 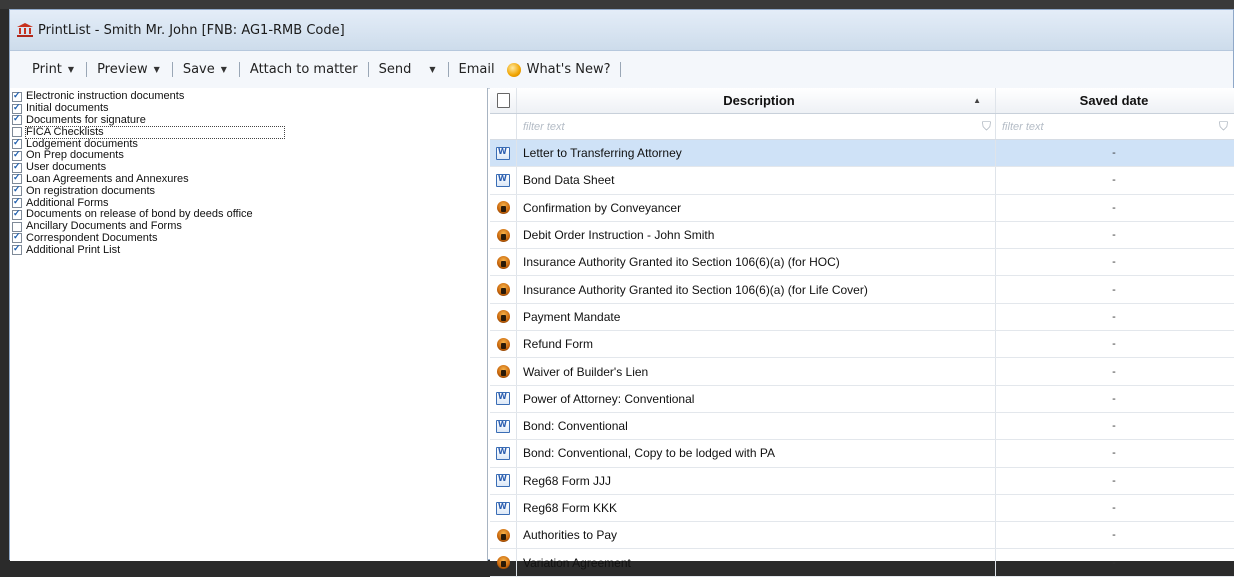 I want to click on save-dropdown-arrow-icon: ▼, so click(x=224, y=69).